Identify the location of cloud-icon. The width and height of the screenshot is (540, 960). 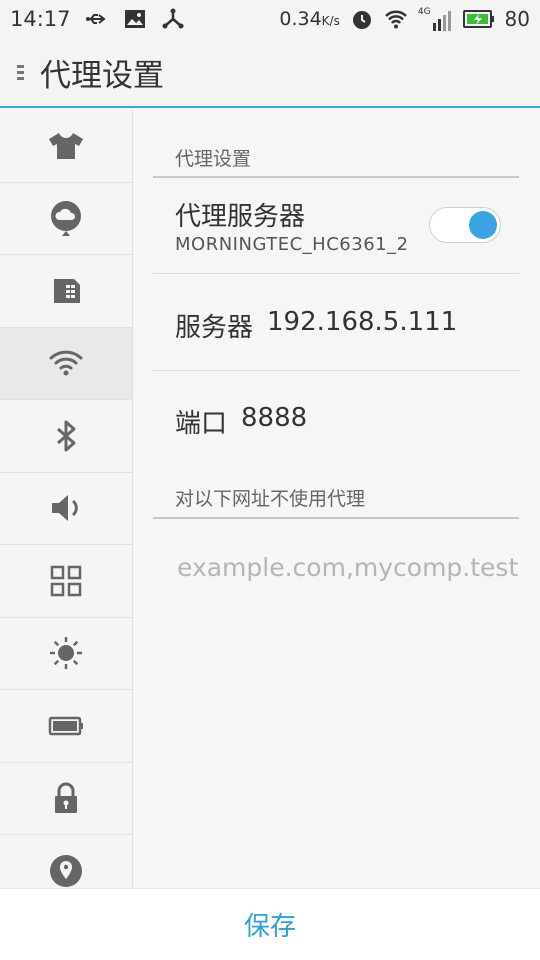
(66, 219).